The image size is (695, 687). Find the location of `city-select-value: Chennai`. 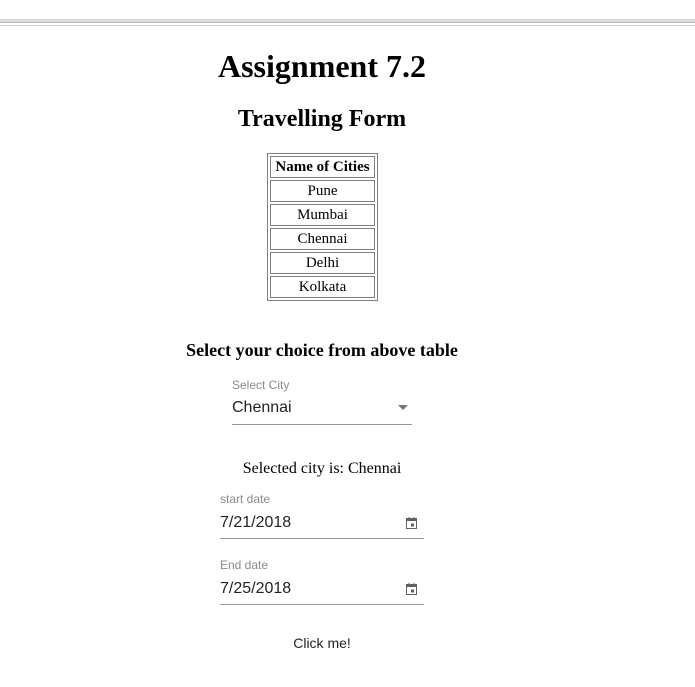

city-select-value: Chennai is located at coordinates (262, 408).